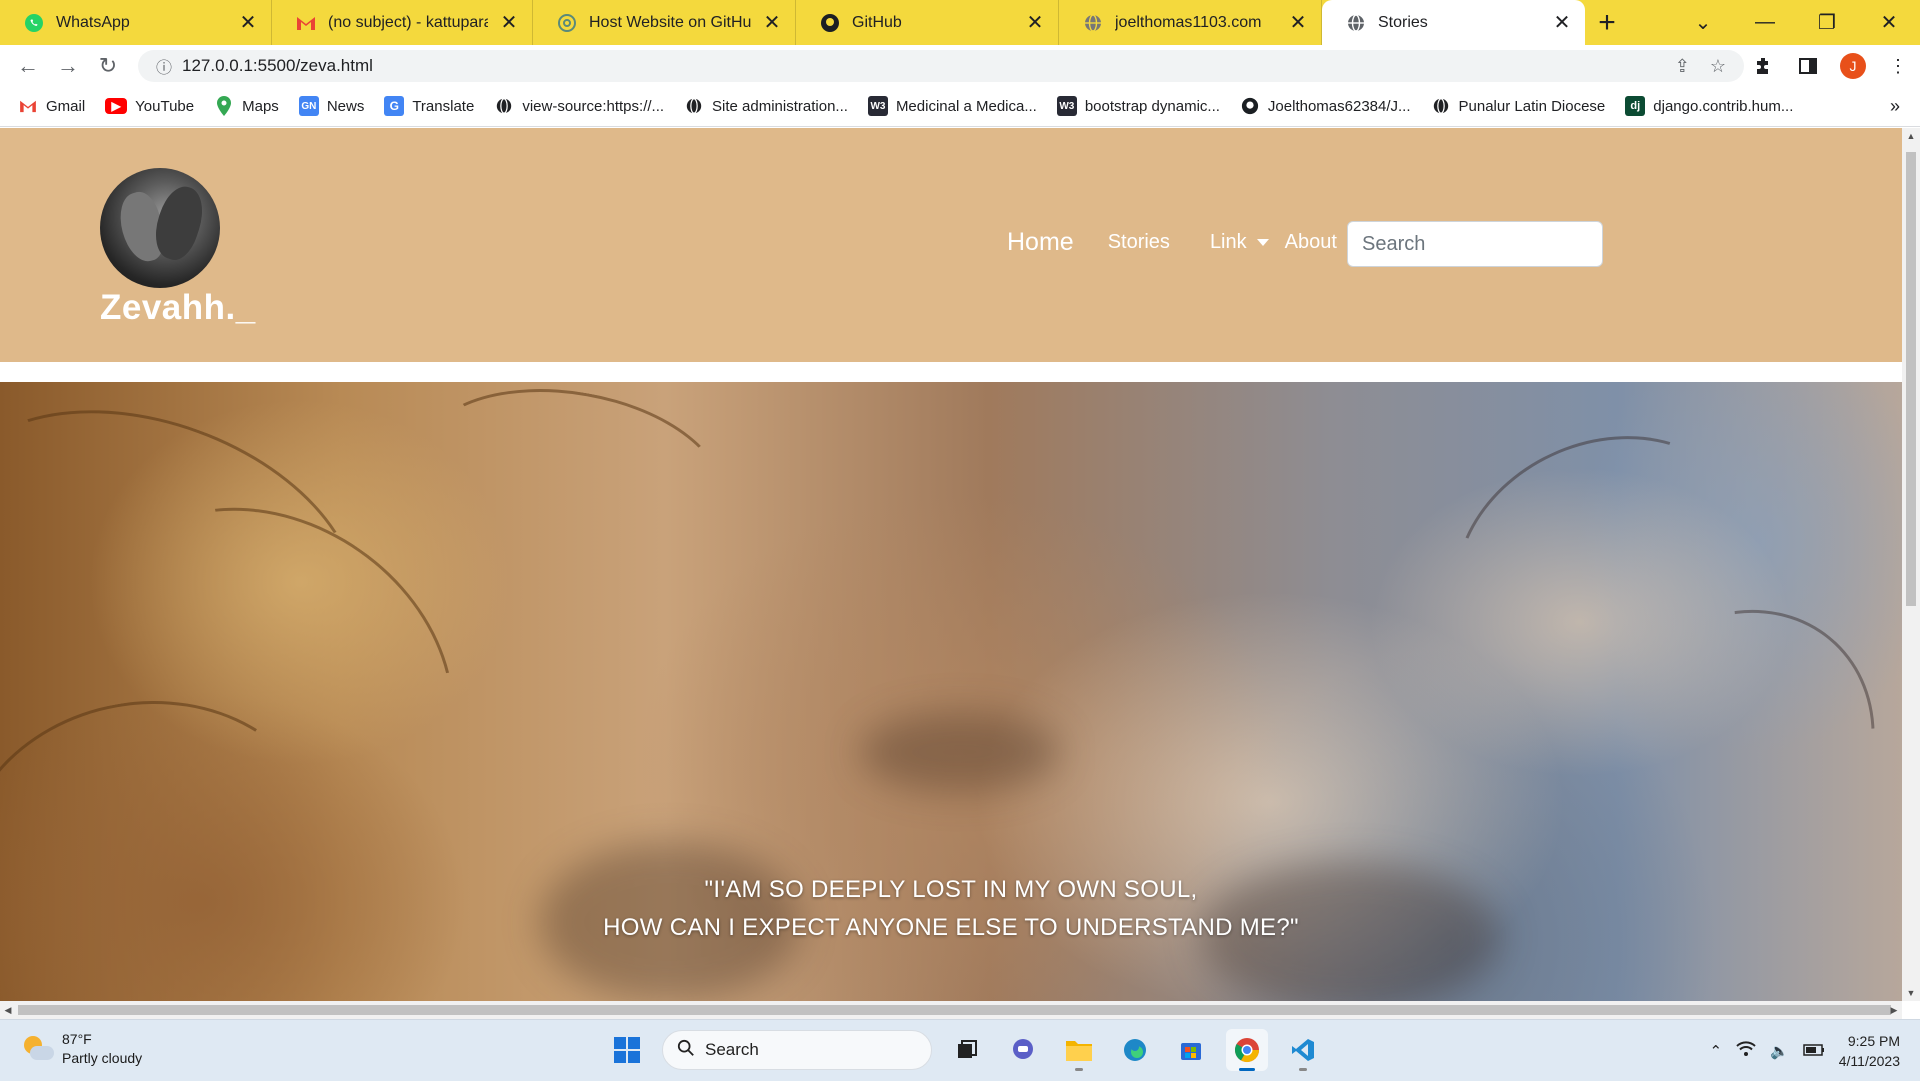 This screenshot has width=1920, height=1081. I want to click on bookmark-label: Maps, so click(260, 106).